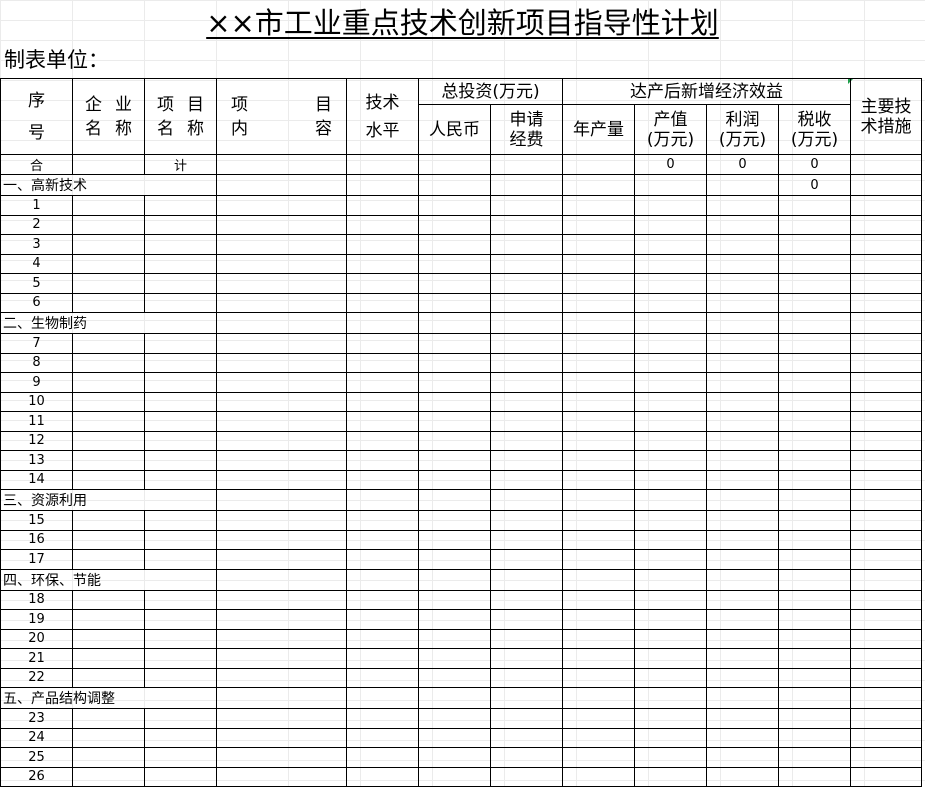 The height and width of the screenshot is (787, 925). What do you see at coordinates (671, 164) in the screenshot?
I see `total-output-value: 0` at bounding box center [671, 164].